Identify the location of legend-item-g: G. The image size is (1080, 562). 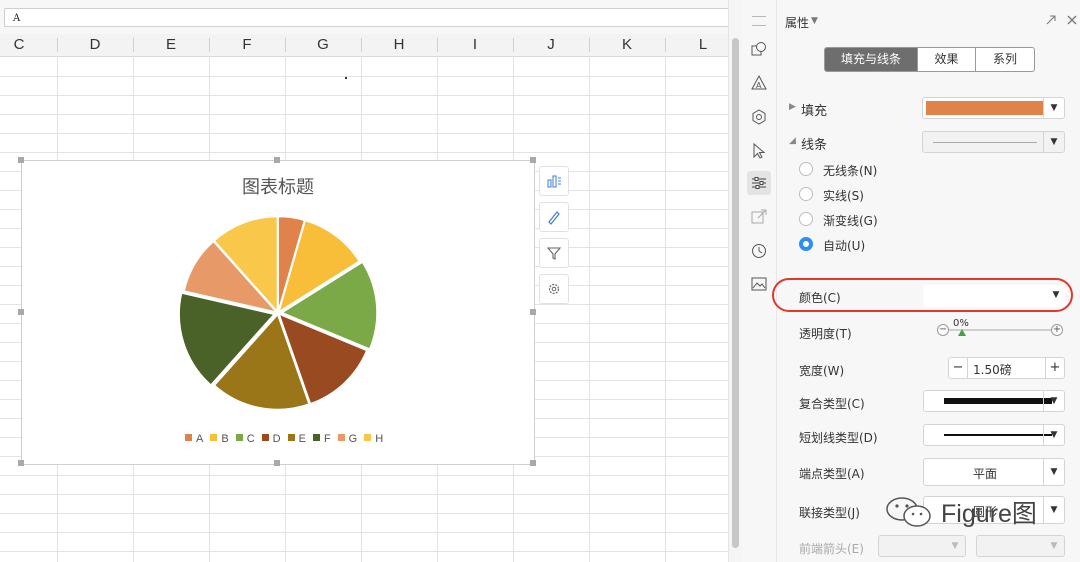
(347, 439).